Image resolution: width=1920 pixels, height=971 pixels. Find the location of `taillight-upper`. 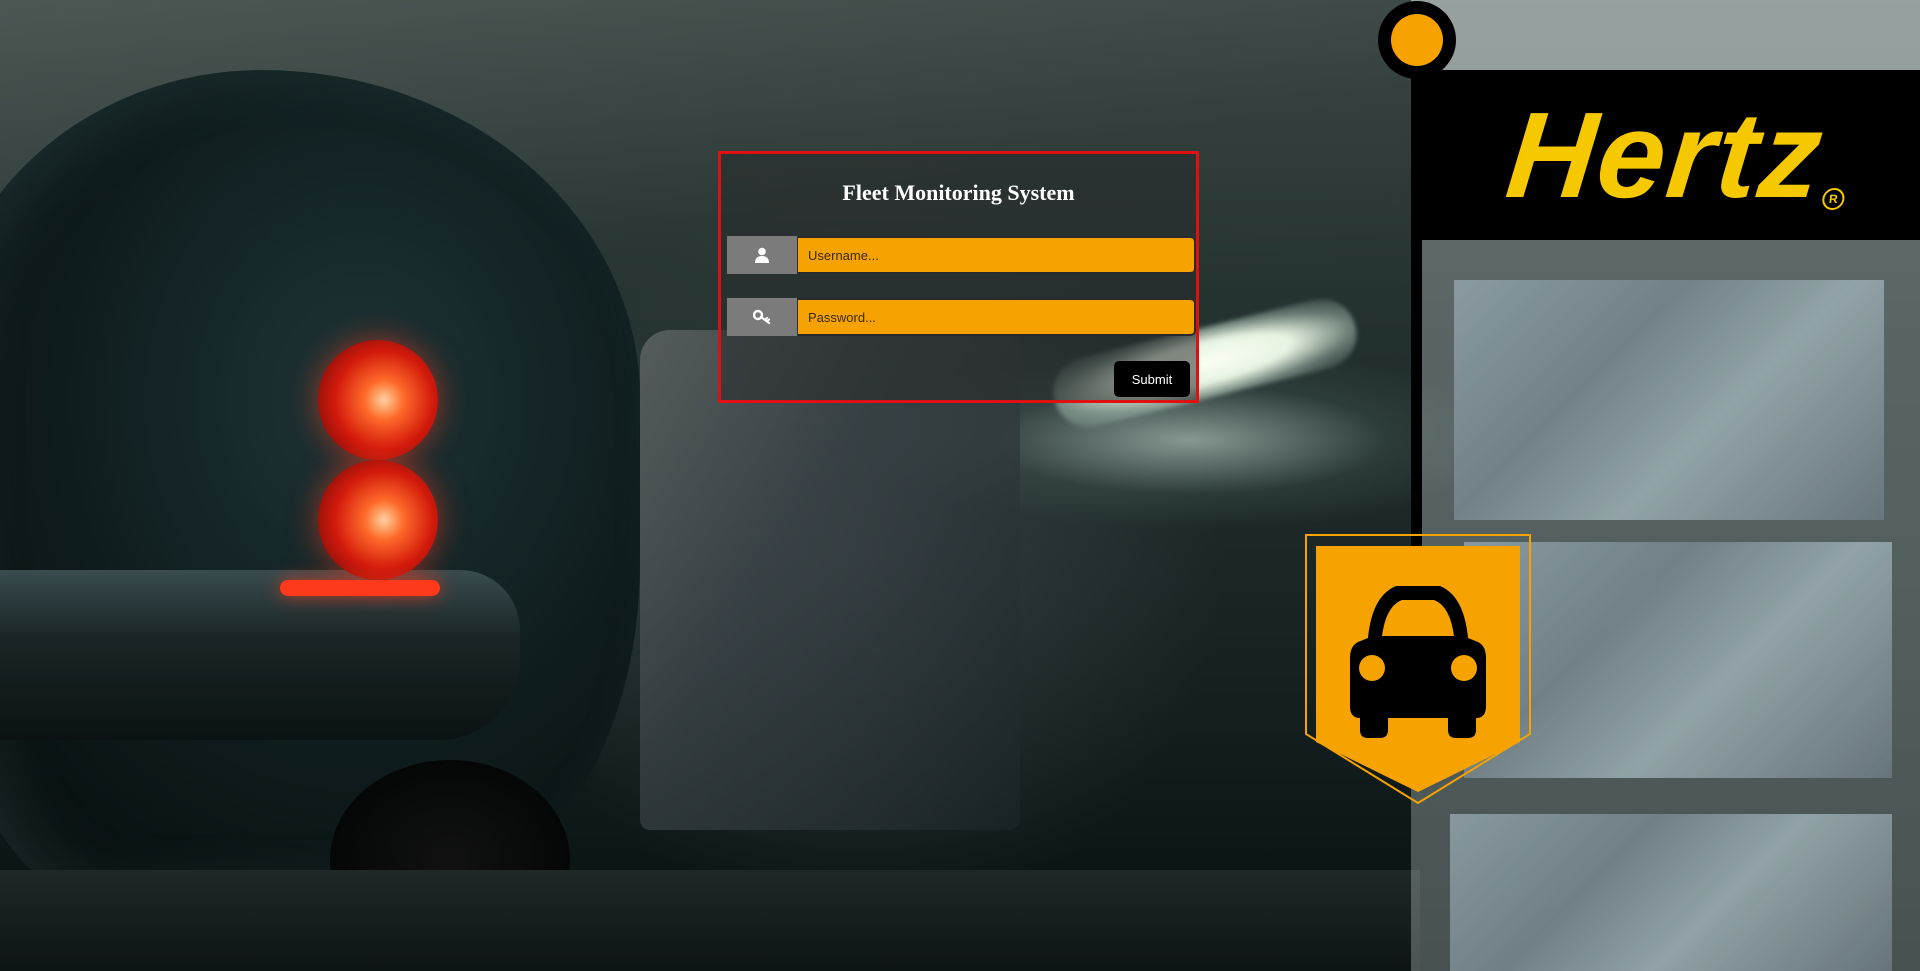

taillight-upper is located at coordinates (378, 400).